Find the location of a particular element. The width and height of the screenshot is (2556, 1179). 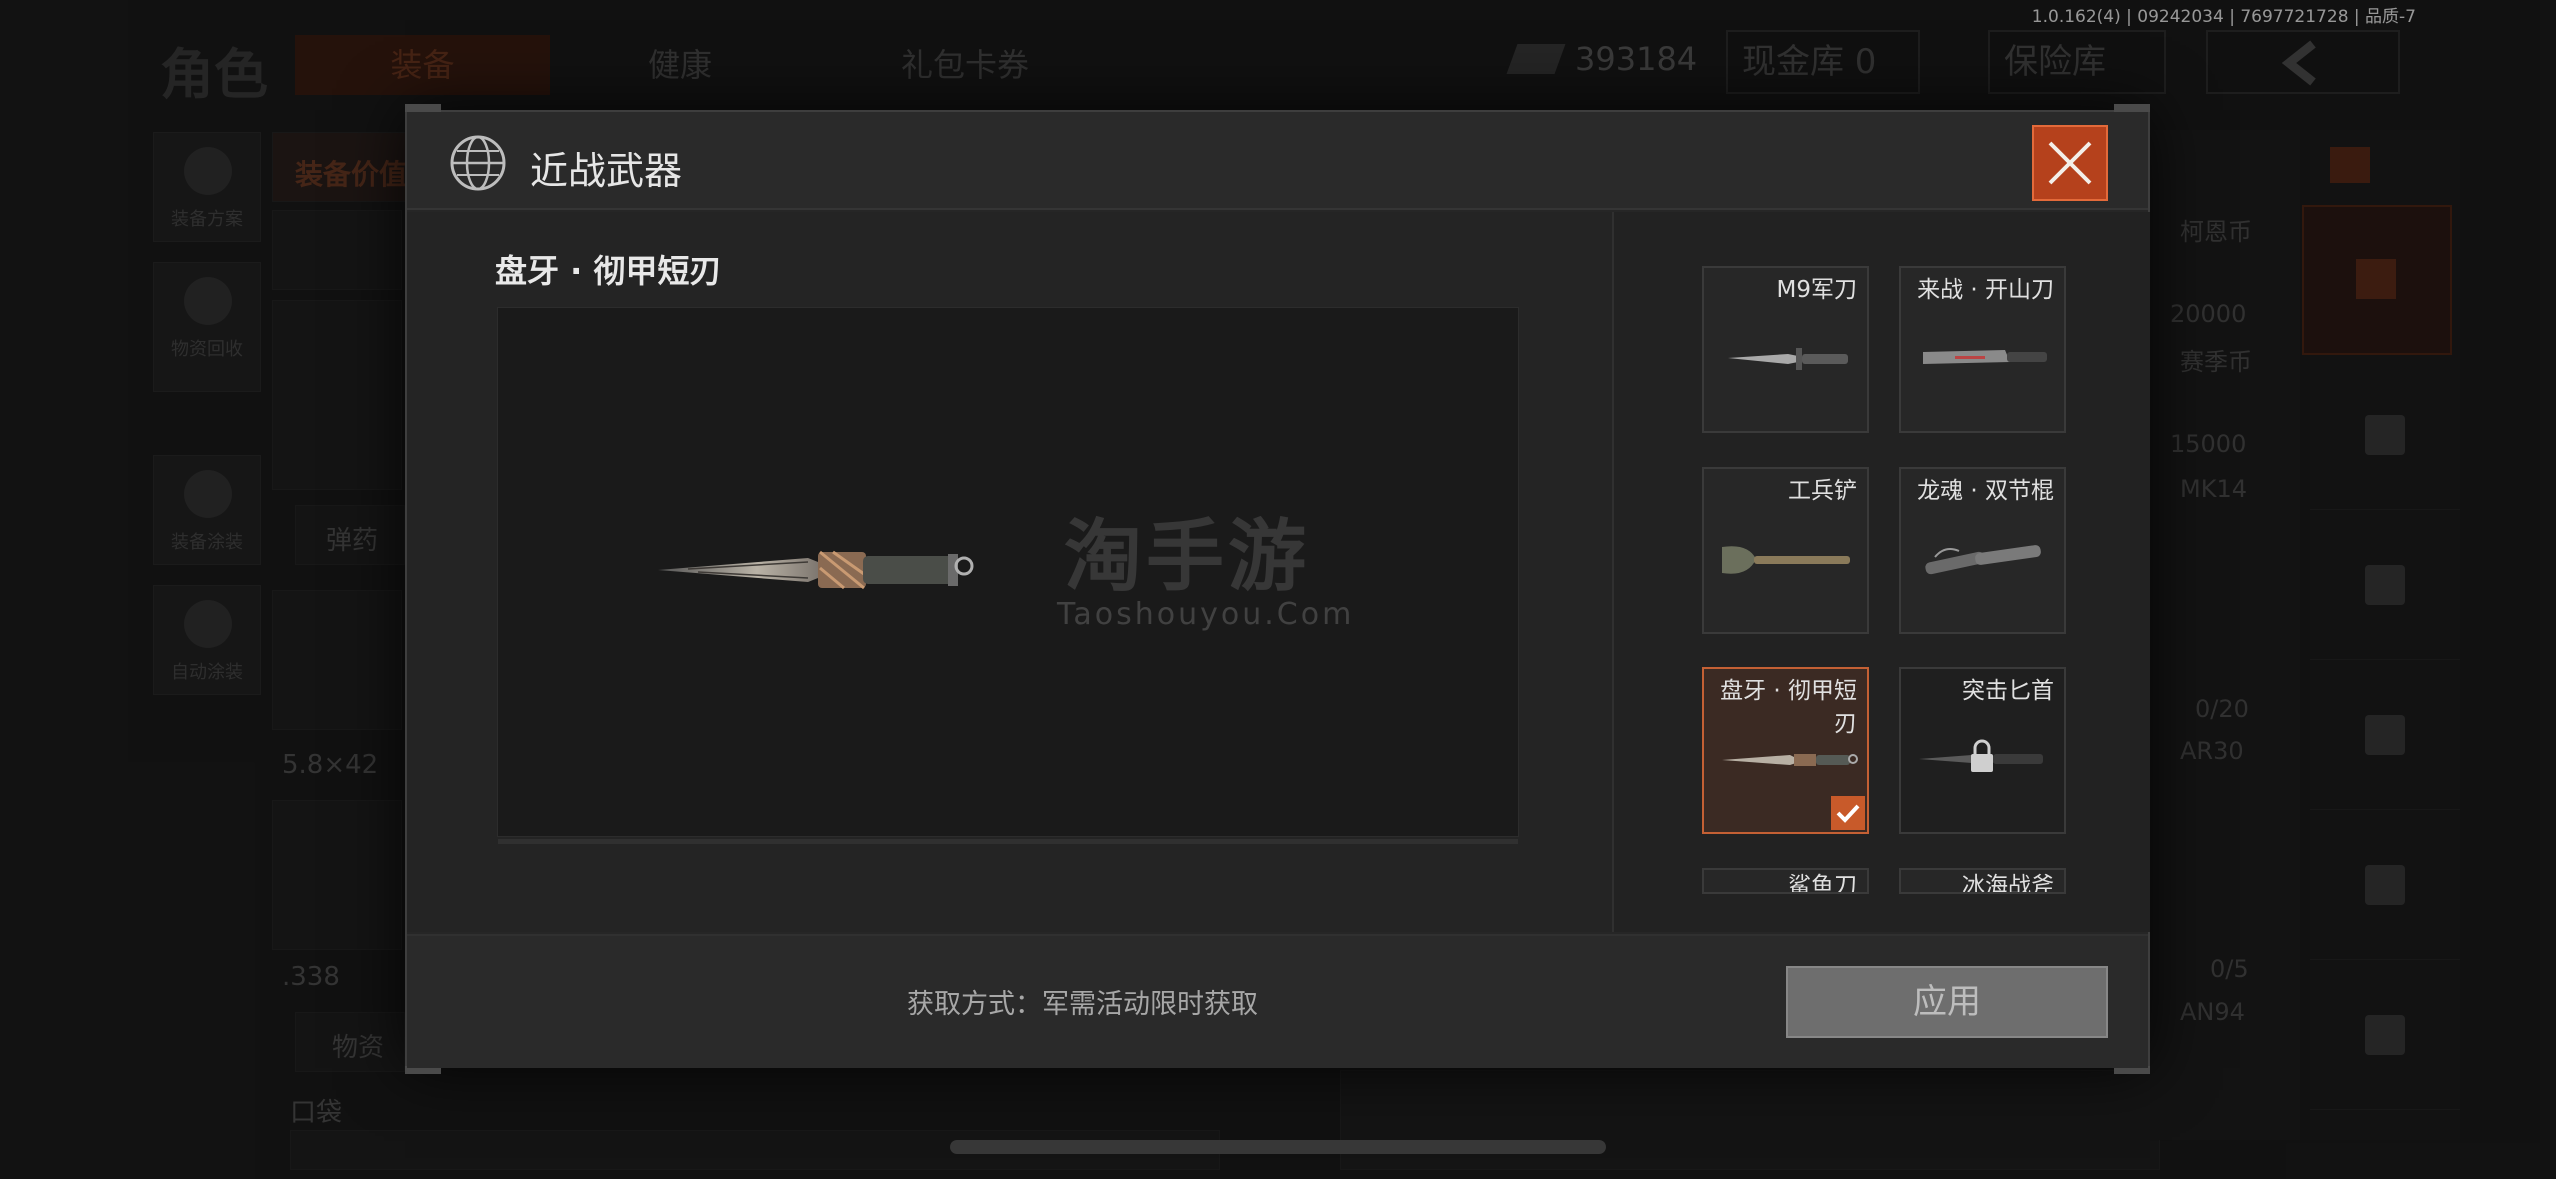

weapon-item-machete: 来战 · 开山刀 is located at coordinates (1982, 349).